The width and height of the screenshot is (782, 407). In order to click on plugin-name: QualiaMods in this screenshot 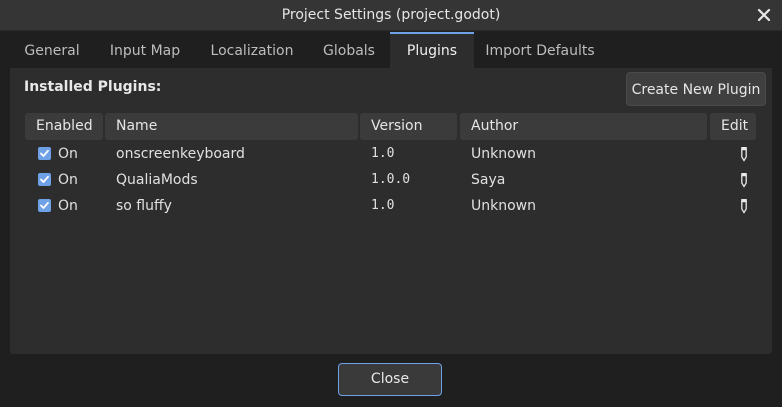, I will do `click(157, 180)`.